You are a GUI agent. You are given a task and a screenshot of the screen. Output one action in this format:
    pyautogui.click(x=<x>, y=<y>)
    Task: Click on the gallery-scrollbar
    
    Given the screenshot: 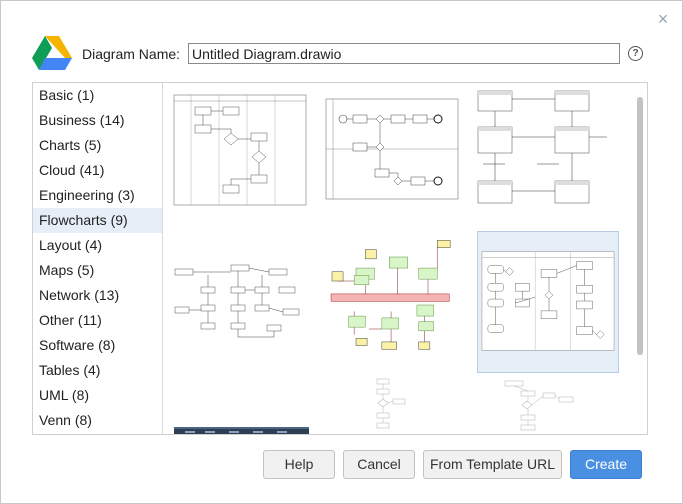 What is the action you would take?
    pyautogui.click(x=640, y=226)
    